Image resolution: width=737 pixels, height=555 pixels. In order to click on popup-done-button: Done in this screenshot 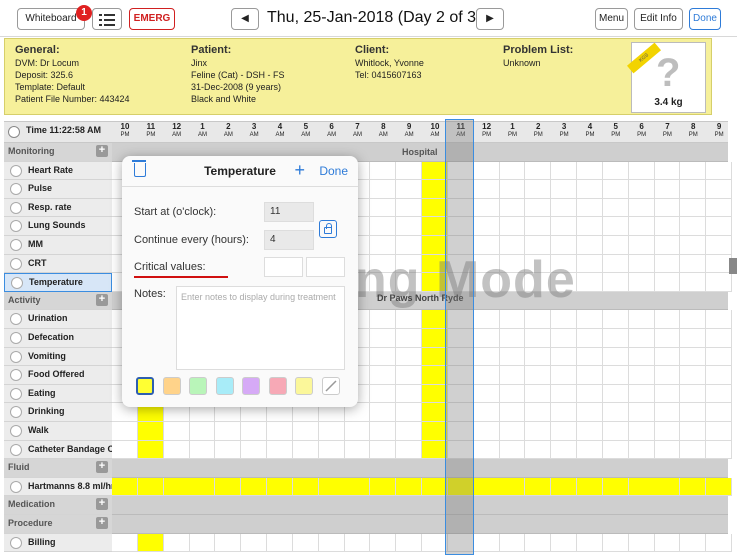, I will do `click(333, 171)`.